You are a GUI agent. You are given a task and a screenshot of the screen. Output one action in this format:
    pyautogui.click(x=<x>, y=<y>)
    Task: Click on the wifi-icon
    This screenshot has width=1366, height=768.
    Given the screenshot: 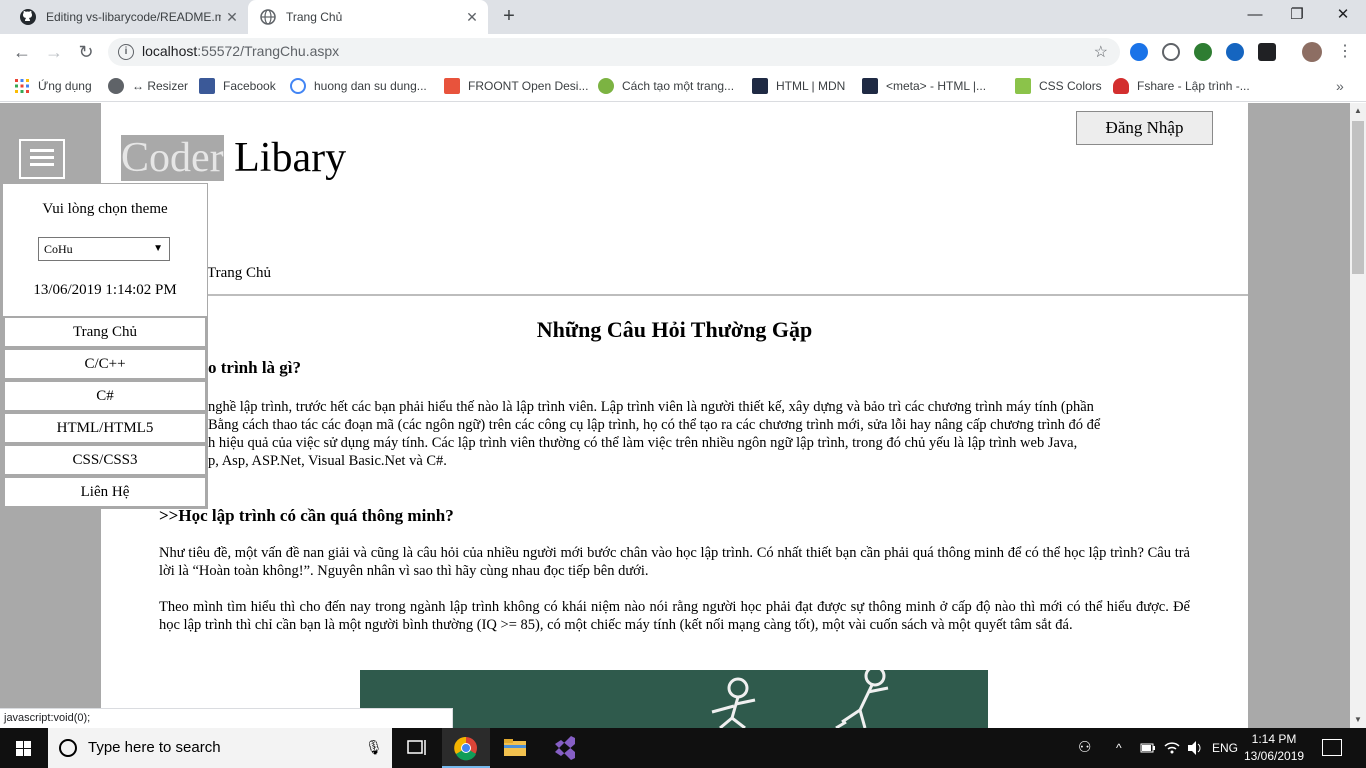 What is the action you would take?
    pyautogui.click(x=1172, y=748)
    